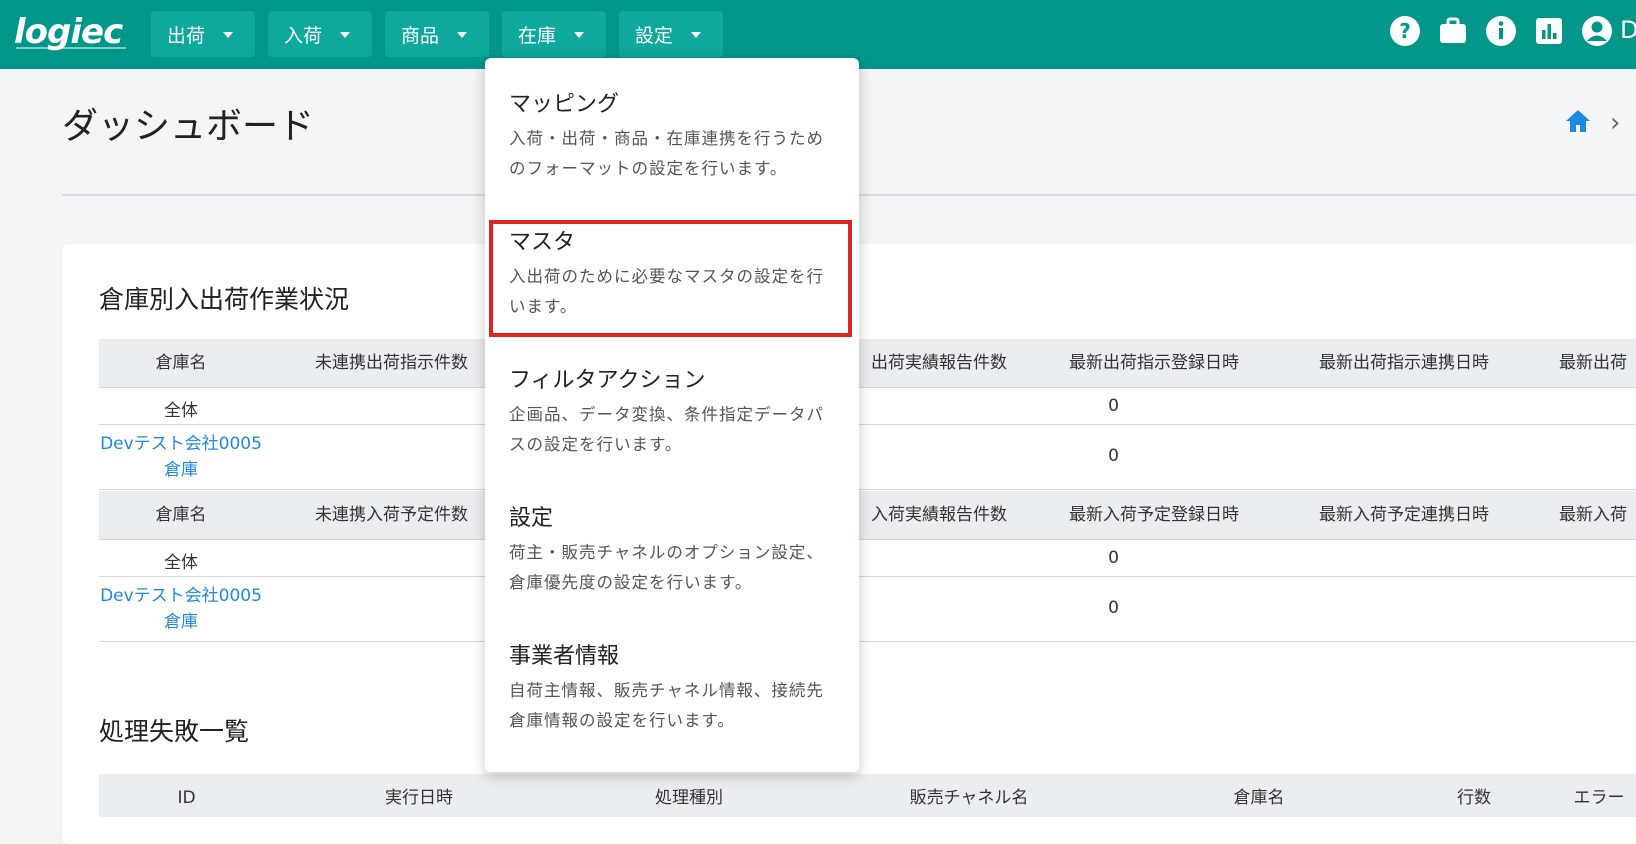  I want to click on column-header: 最新入荷, so click(1597, 515).